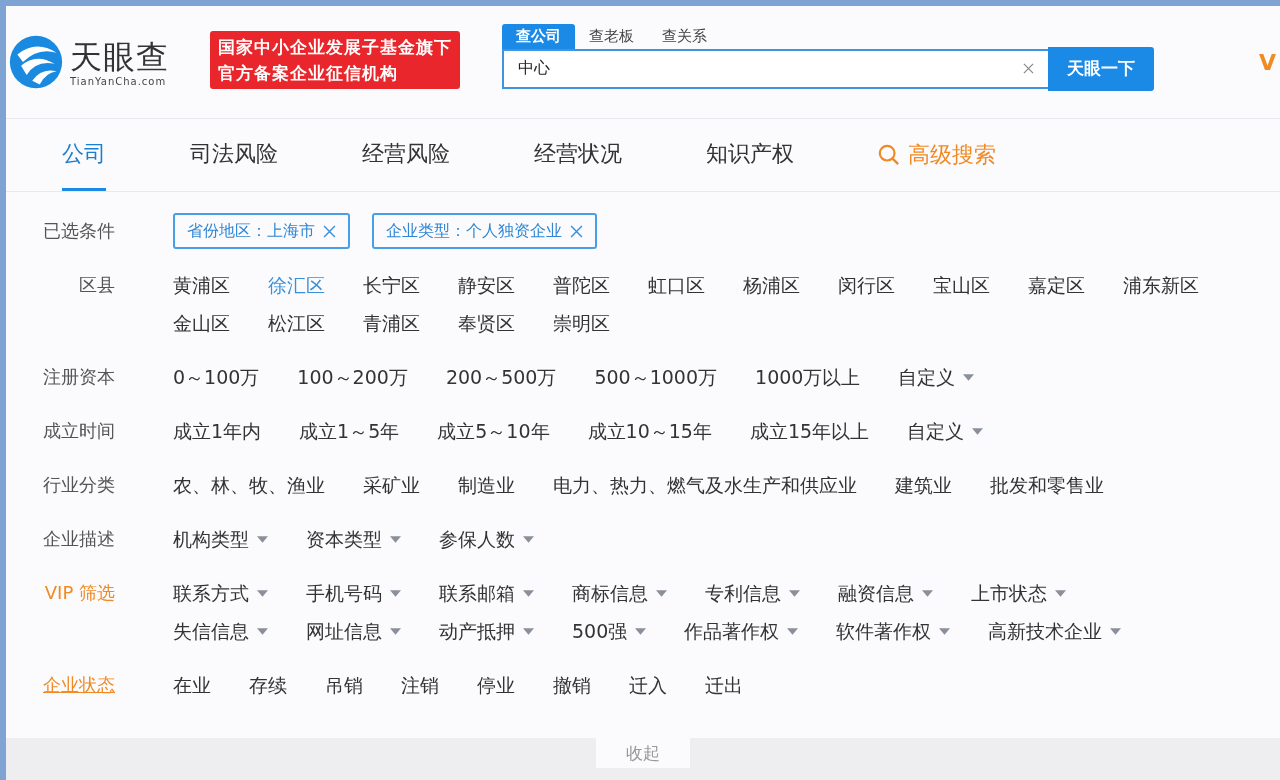 This screenshot has width=1280, height=780. What do you see at coordinates (344, 685) in the screenshot?
I see `filter-option: 吊销` at bounding box center [344, 685].